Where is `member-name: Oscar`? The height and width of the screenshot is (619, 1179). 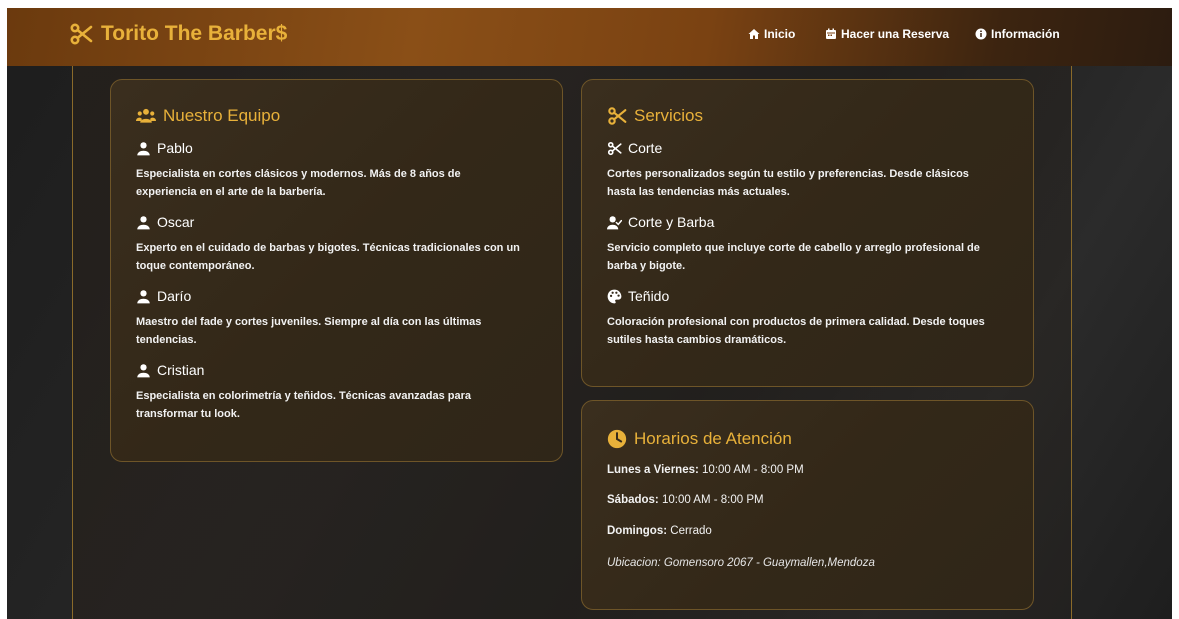
member-name: Oscar is located at coordinates (176, 222).